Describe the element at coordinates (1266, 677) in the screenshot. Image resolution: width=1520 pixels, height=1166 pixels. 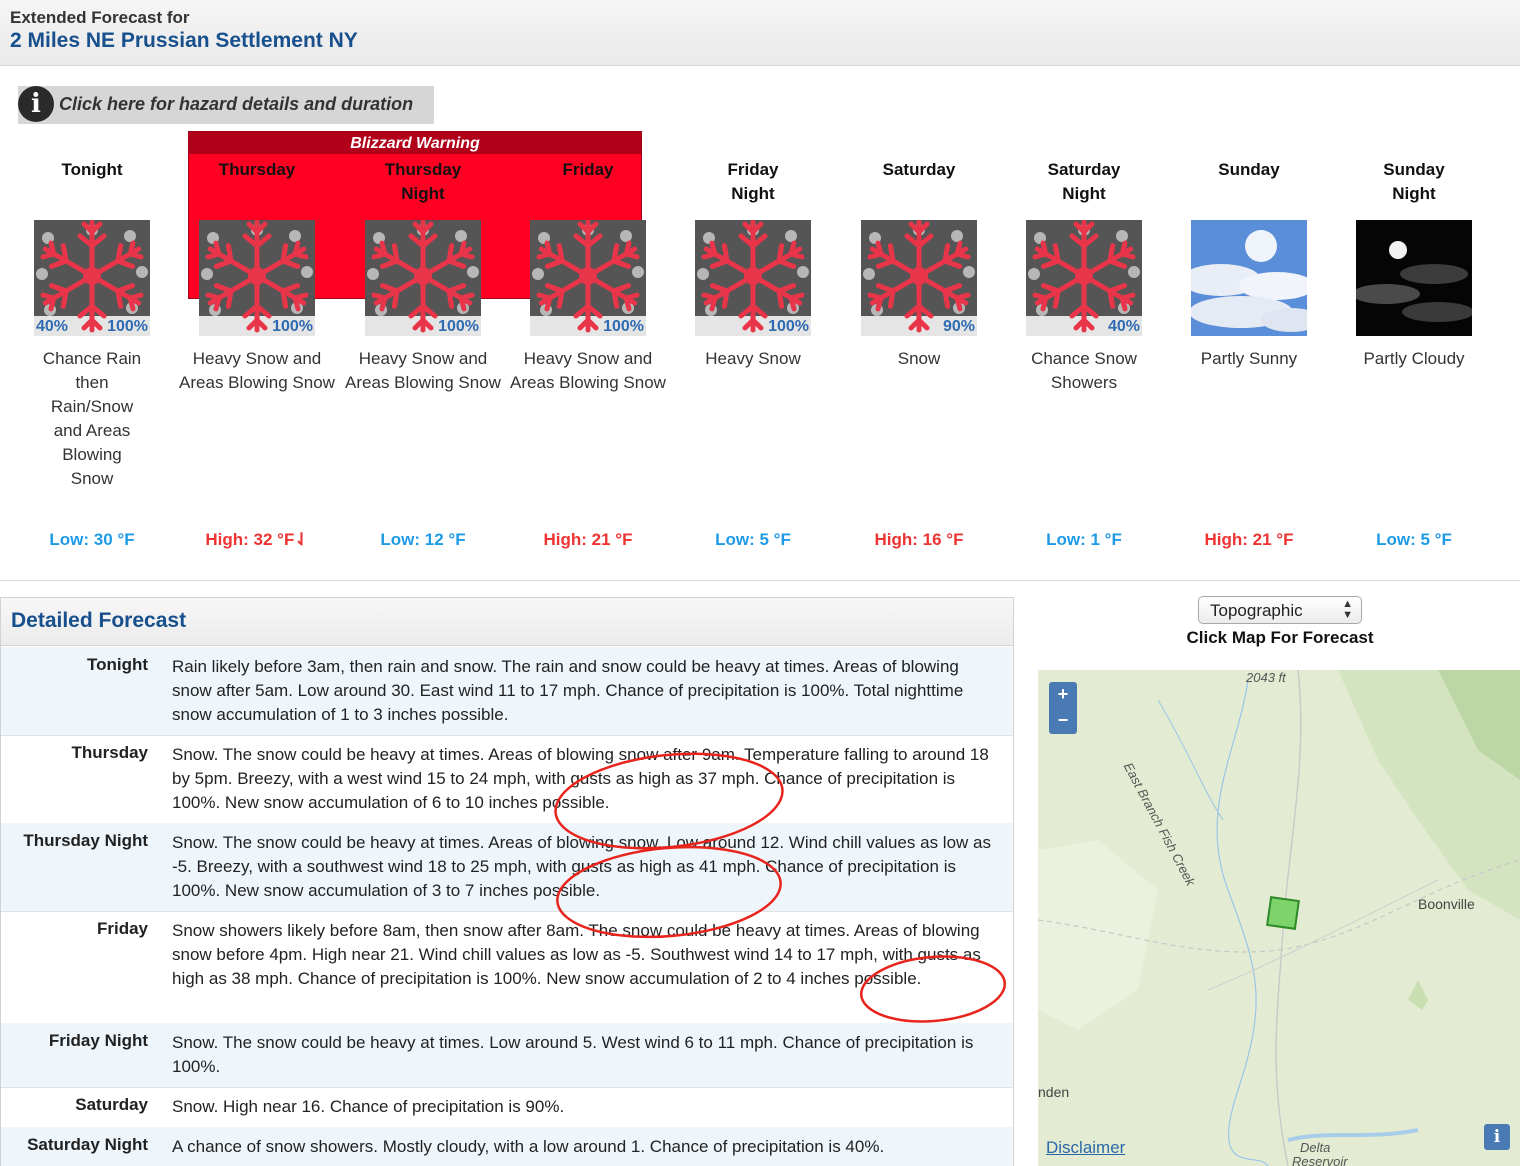
I see `elevation-label: 2043 ft` at that location.